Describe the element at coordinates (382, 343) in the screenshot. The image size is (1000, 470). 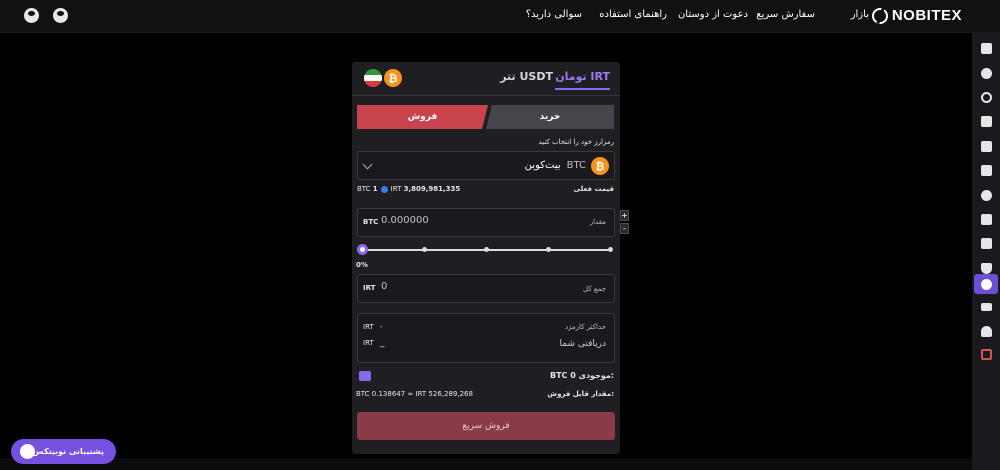
I see `receive-value: _` at that location.